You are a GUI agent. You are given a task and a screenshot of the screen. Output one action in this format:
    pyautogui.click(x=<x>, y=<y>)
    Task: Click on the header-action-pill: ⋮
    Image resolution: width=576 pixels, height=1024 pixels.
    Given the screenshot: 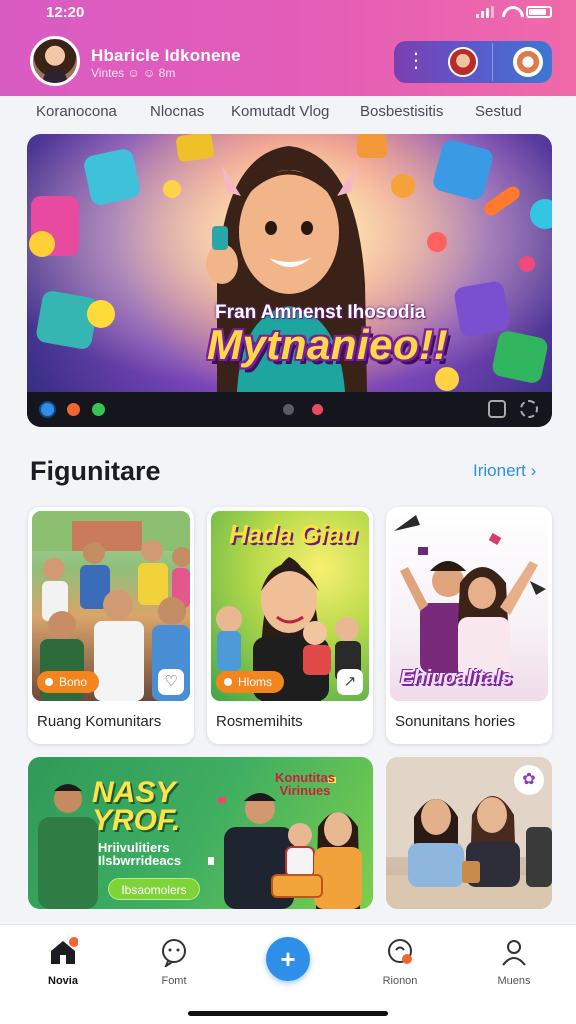 What is the action you would take?
    pyautogui.click(x=473, y=62)
    